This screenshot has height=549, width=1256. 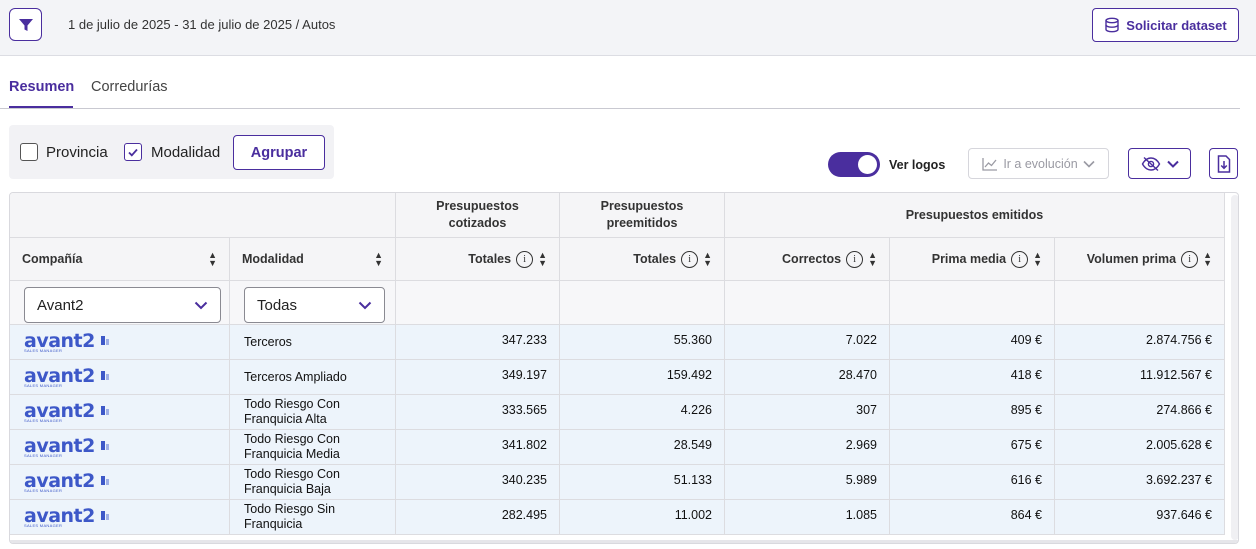 What do you see at coordinates (1165, 25) in the screenshot?
I see `request-dataset-button: Solicitar dataset` at bounding box center [1165, 25].